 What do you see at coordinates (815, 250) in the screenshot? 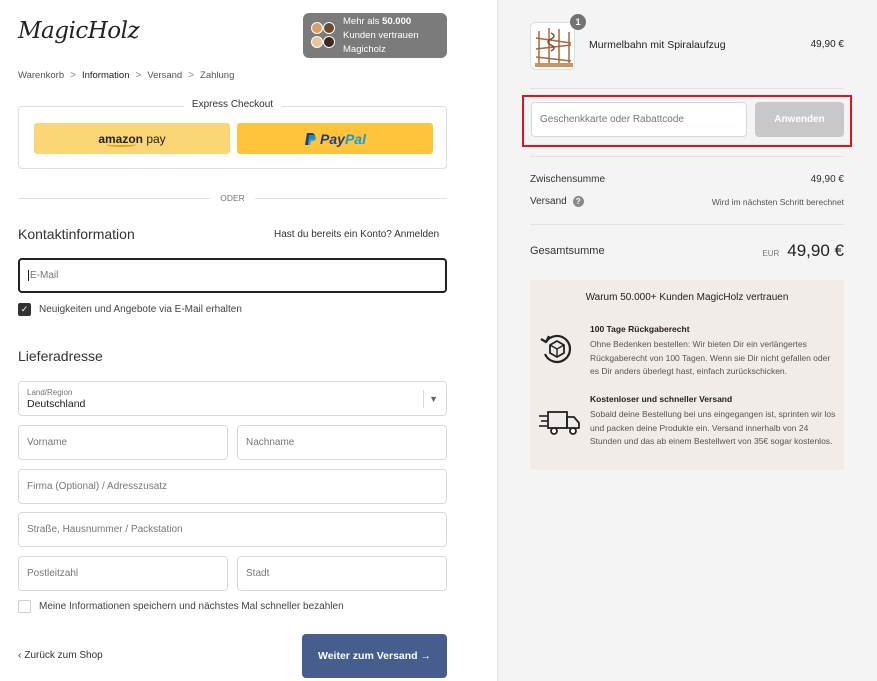
I see `total-value: 49,90 €` at bounding box center [815, 250].